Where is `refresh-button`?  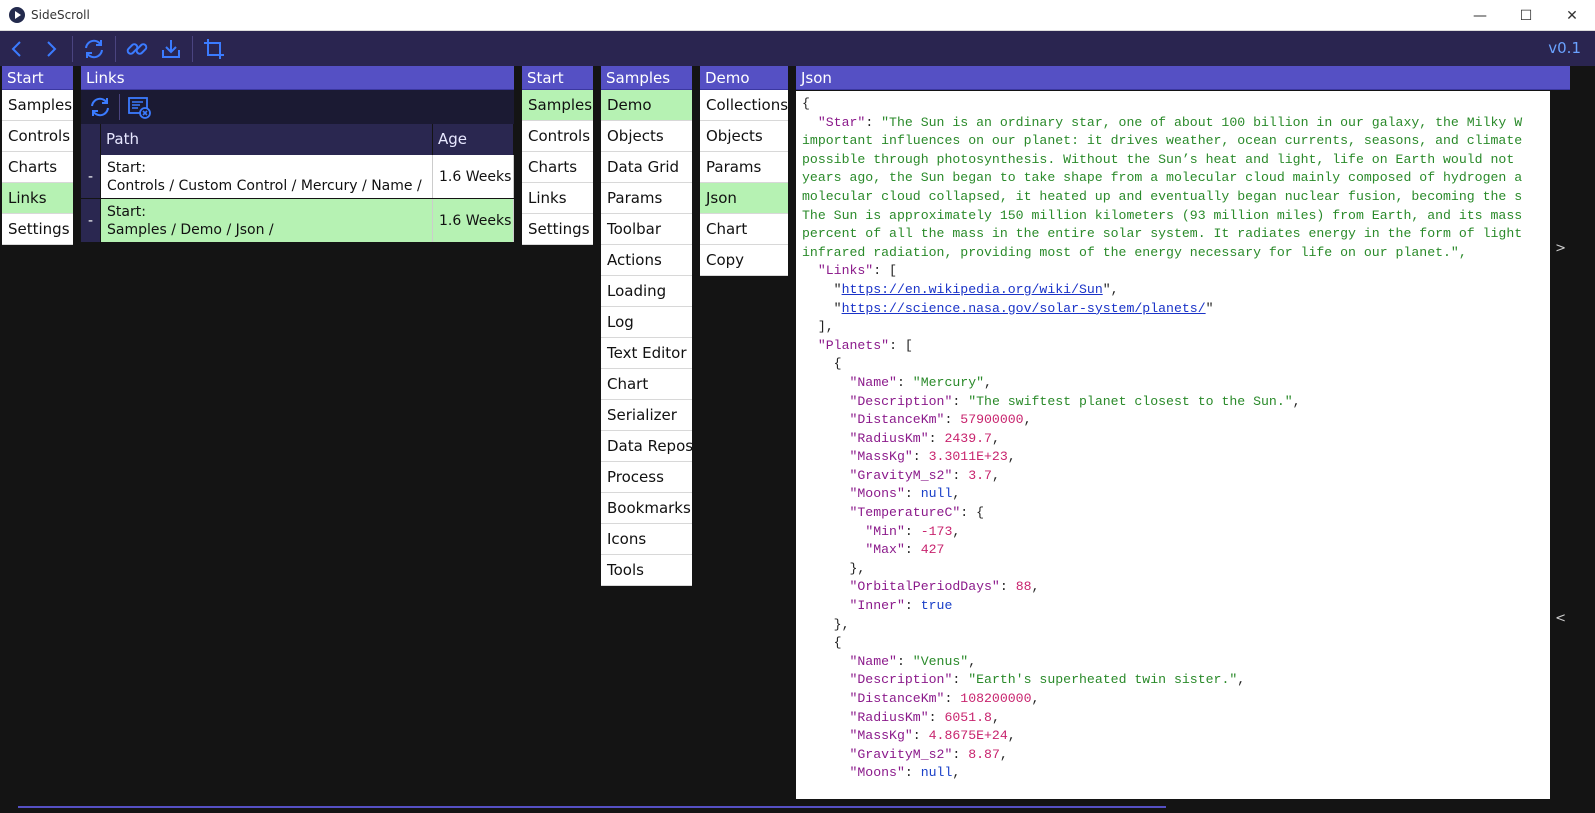
refresh-button is located at coordinates (94, 48).